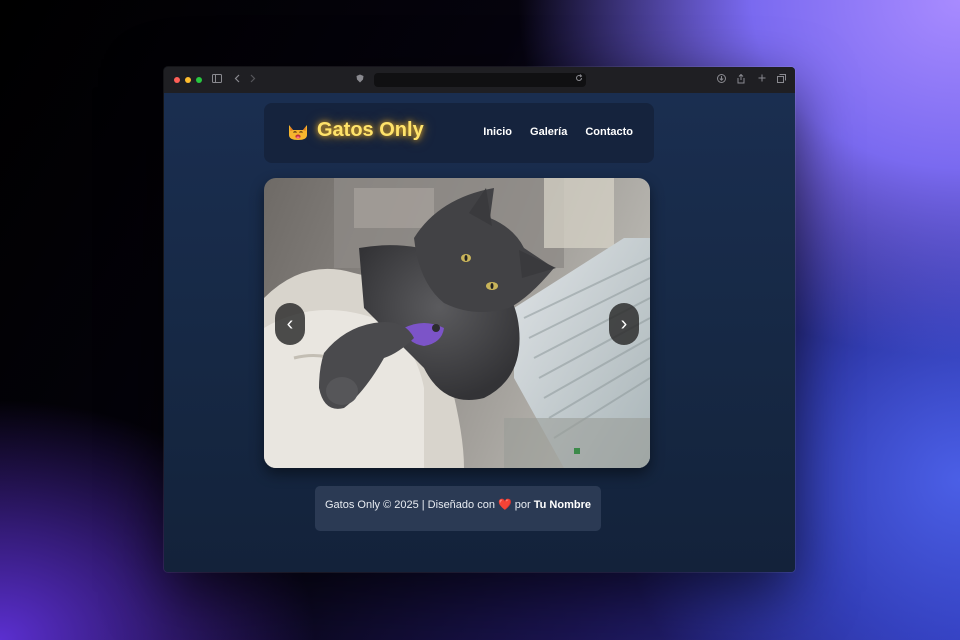 This screenshot has width=960, height=640. What do you see at coordinates (360, 80) in the screenshot?
I see `privacy-shield-icon` at bounding box center [360, 80].